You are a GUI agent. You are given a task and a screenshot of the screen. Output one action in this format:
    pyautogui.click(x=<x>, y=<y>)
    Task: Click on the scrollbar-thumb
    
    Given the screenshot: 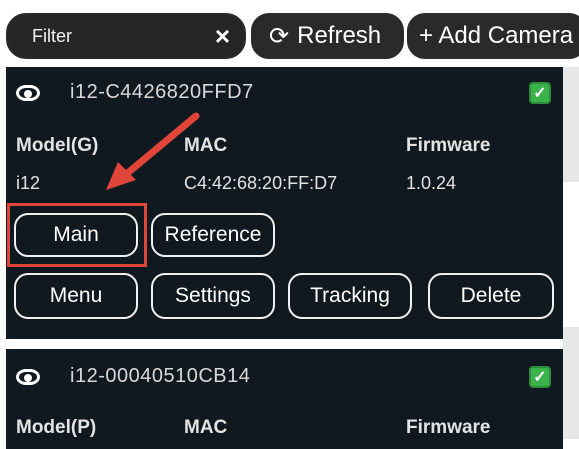 What is the action you would take?
    pyautogui.click(x=571, y=254)
    